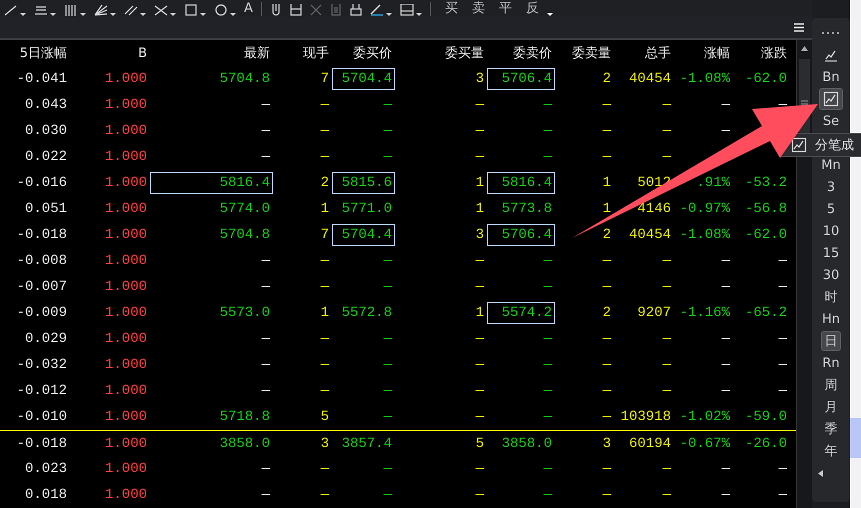 Image resolution: width=861 pixels, height=508 pixels. I want to click on table-cell-text: 103918, so click(646, 417).